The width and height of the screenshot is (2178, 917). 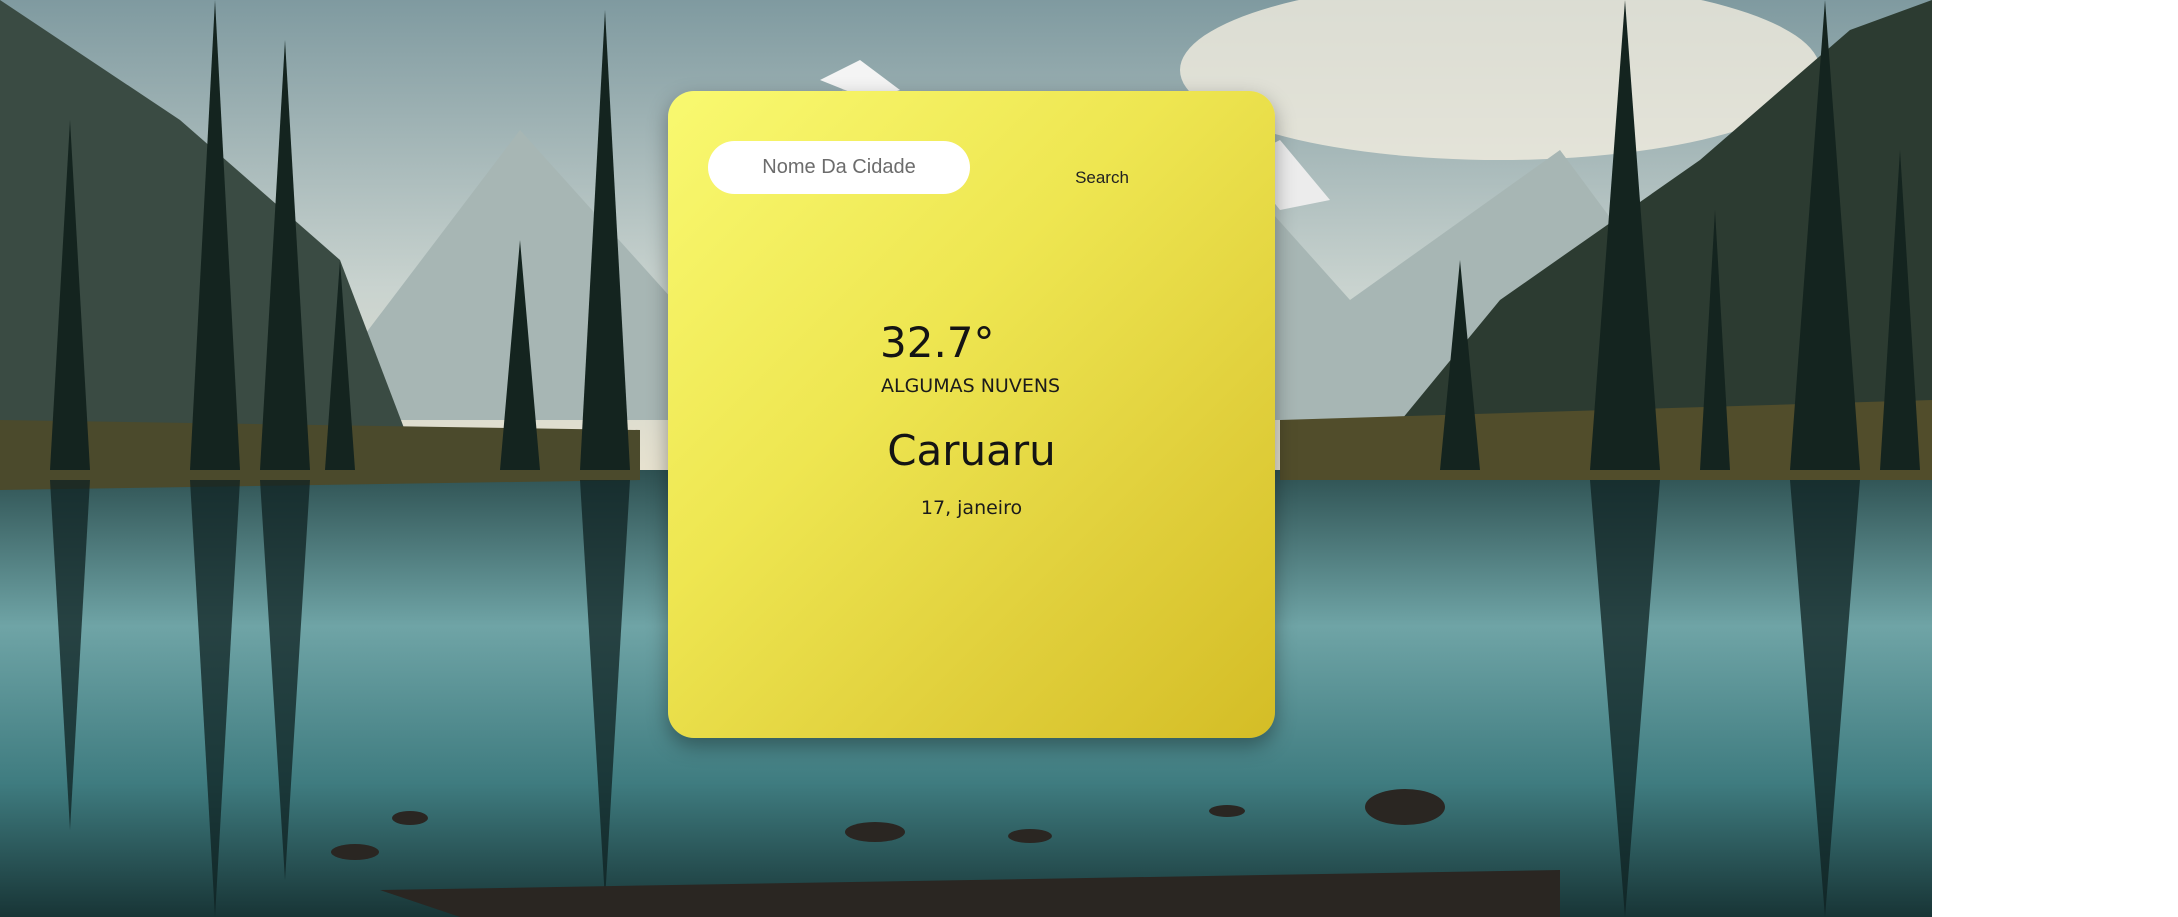 What do you see at coordinates (1102, 178) in the screenshot?
I see `search-button: Search` at bounding box center [1102, 178].